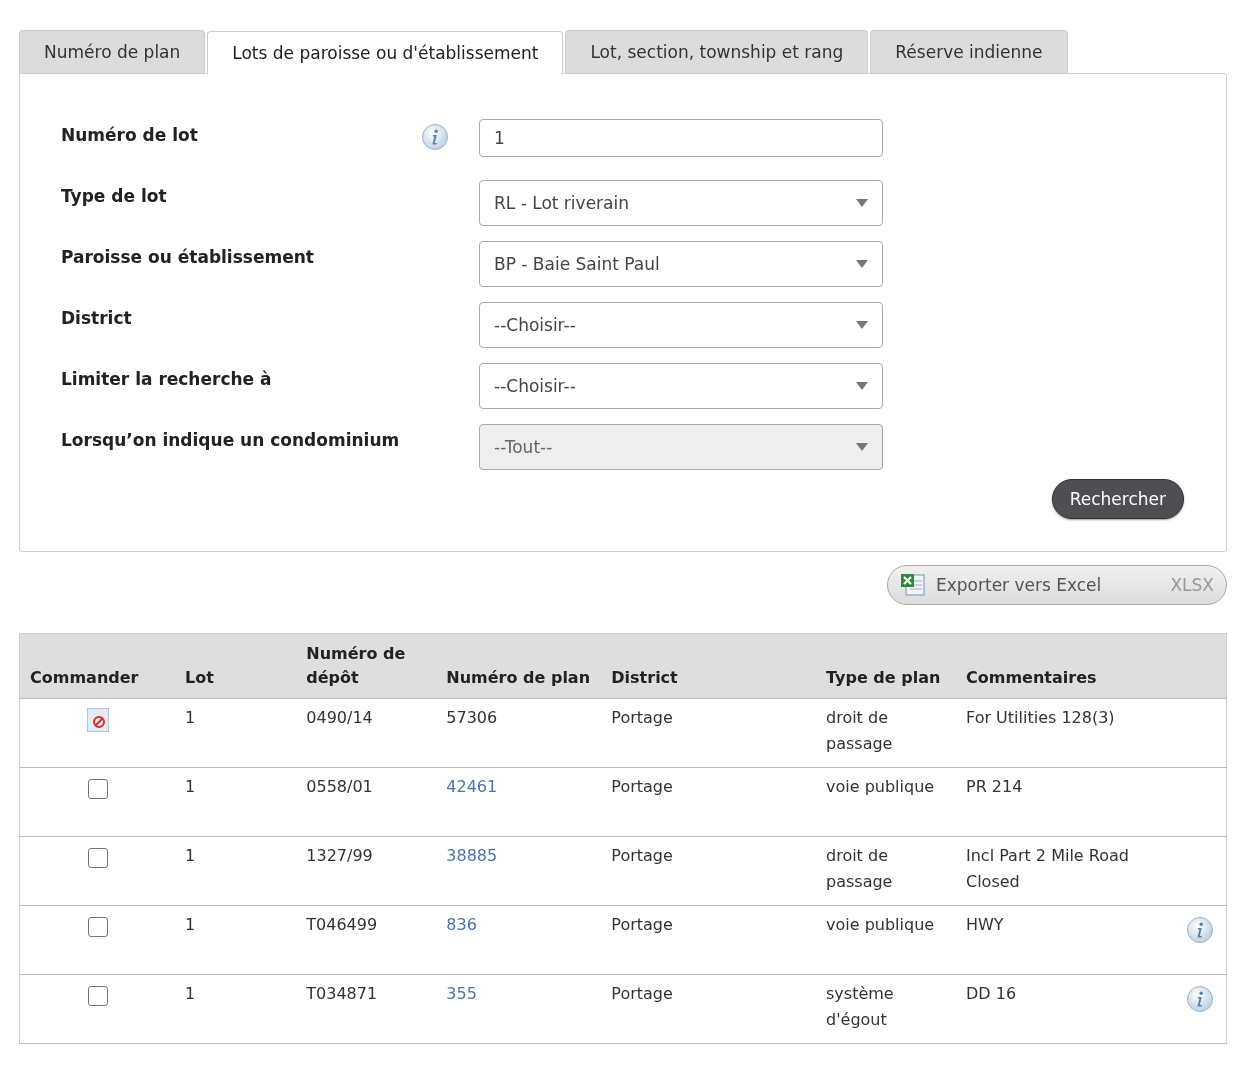 This screenshot has width=1241, height=1068. What do you see at coordinates (913, 585) in the screenshot?
I see `spreadsheet-icon` at bounding box center [913, 585].